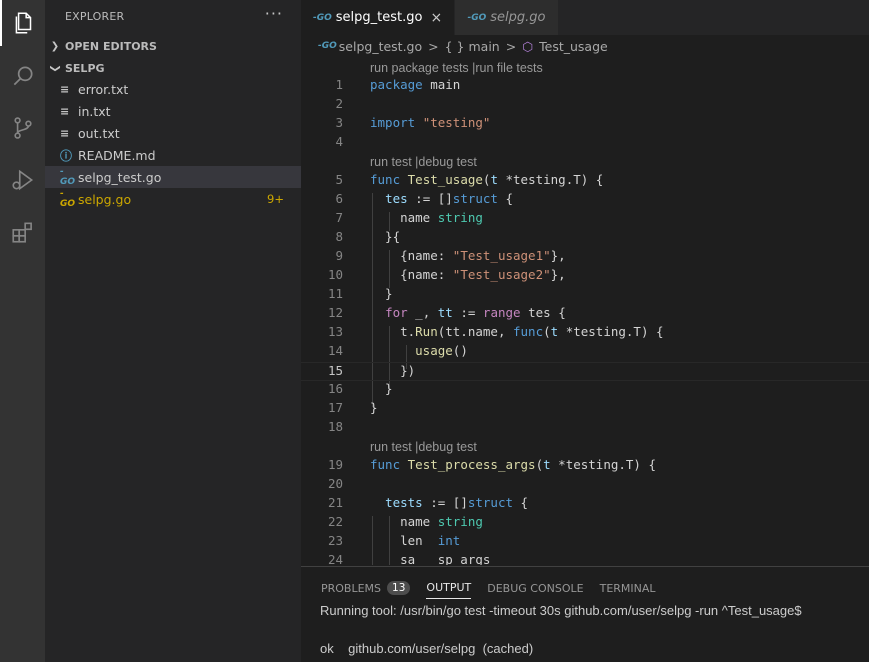 Image resolution: width=869 pixels, height=662 pixels. I want to click on code-line: 7 name string, so click(409, 217).